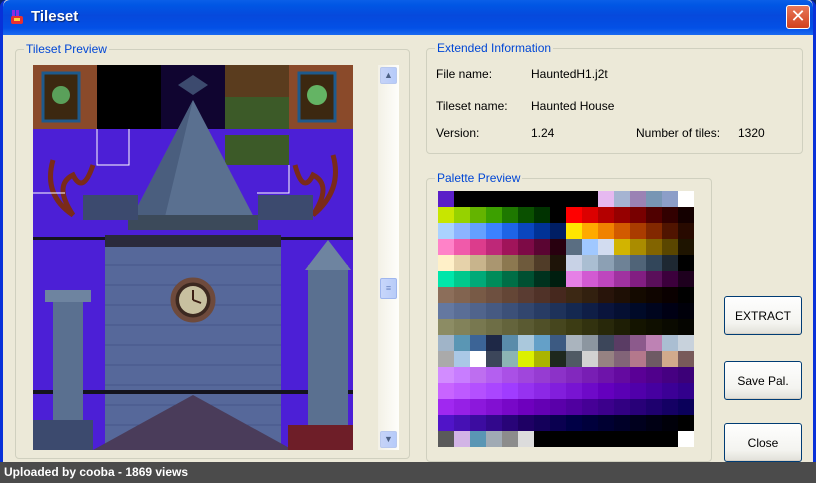  What do you see at coordinates (678, 133) in the screenshot?
I see `tiles-count-label: Number of tiles:` at bounding box center [678, 133].